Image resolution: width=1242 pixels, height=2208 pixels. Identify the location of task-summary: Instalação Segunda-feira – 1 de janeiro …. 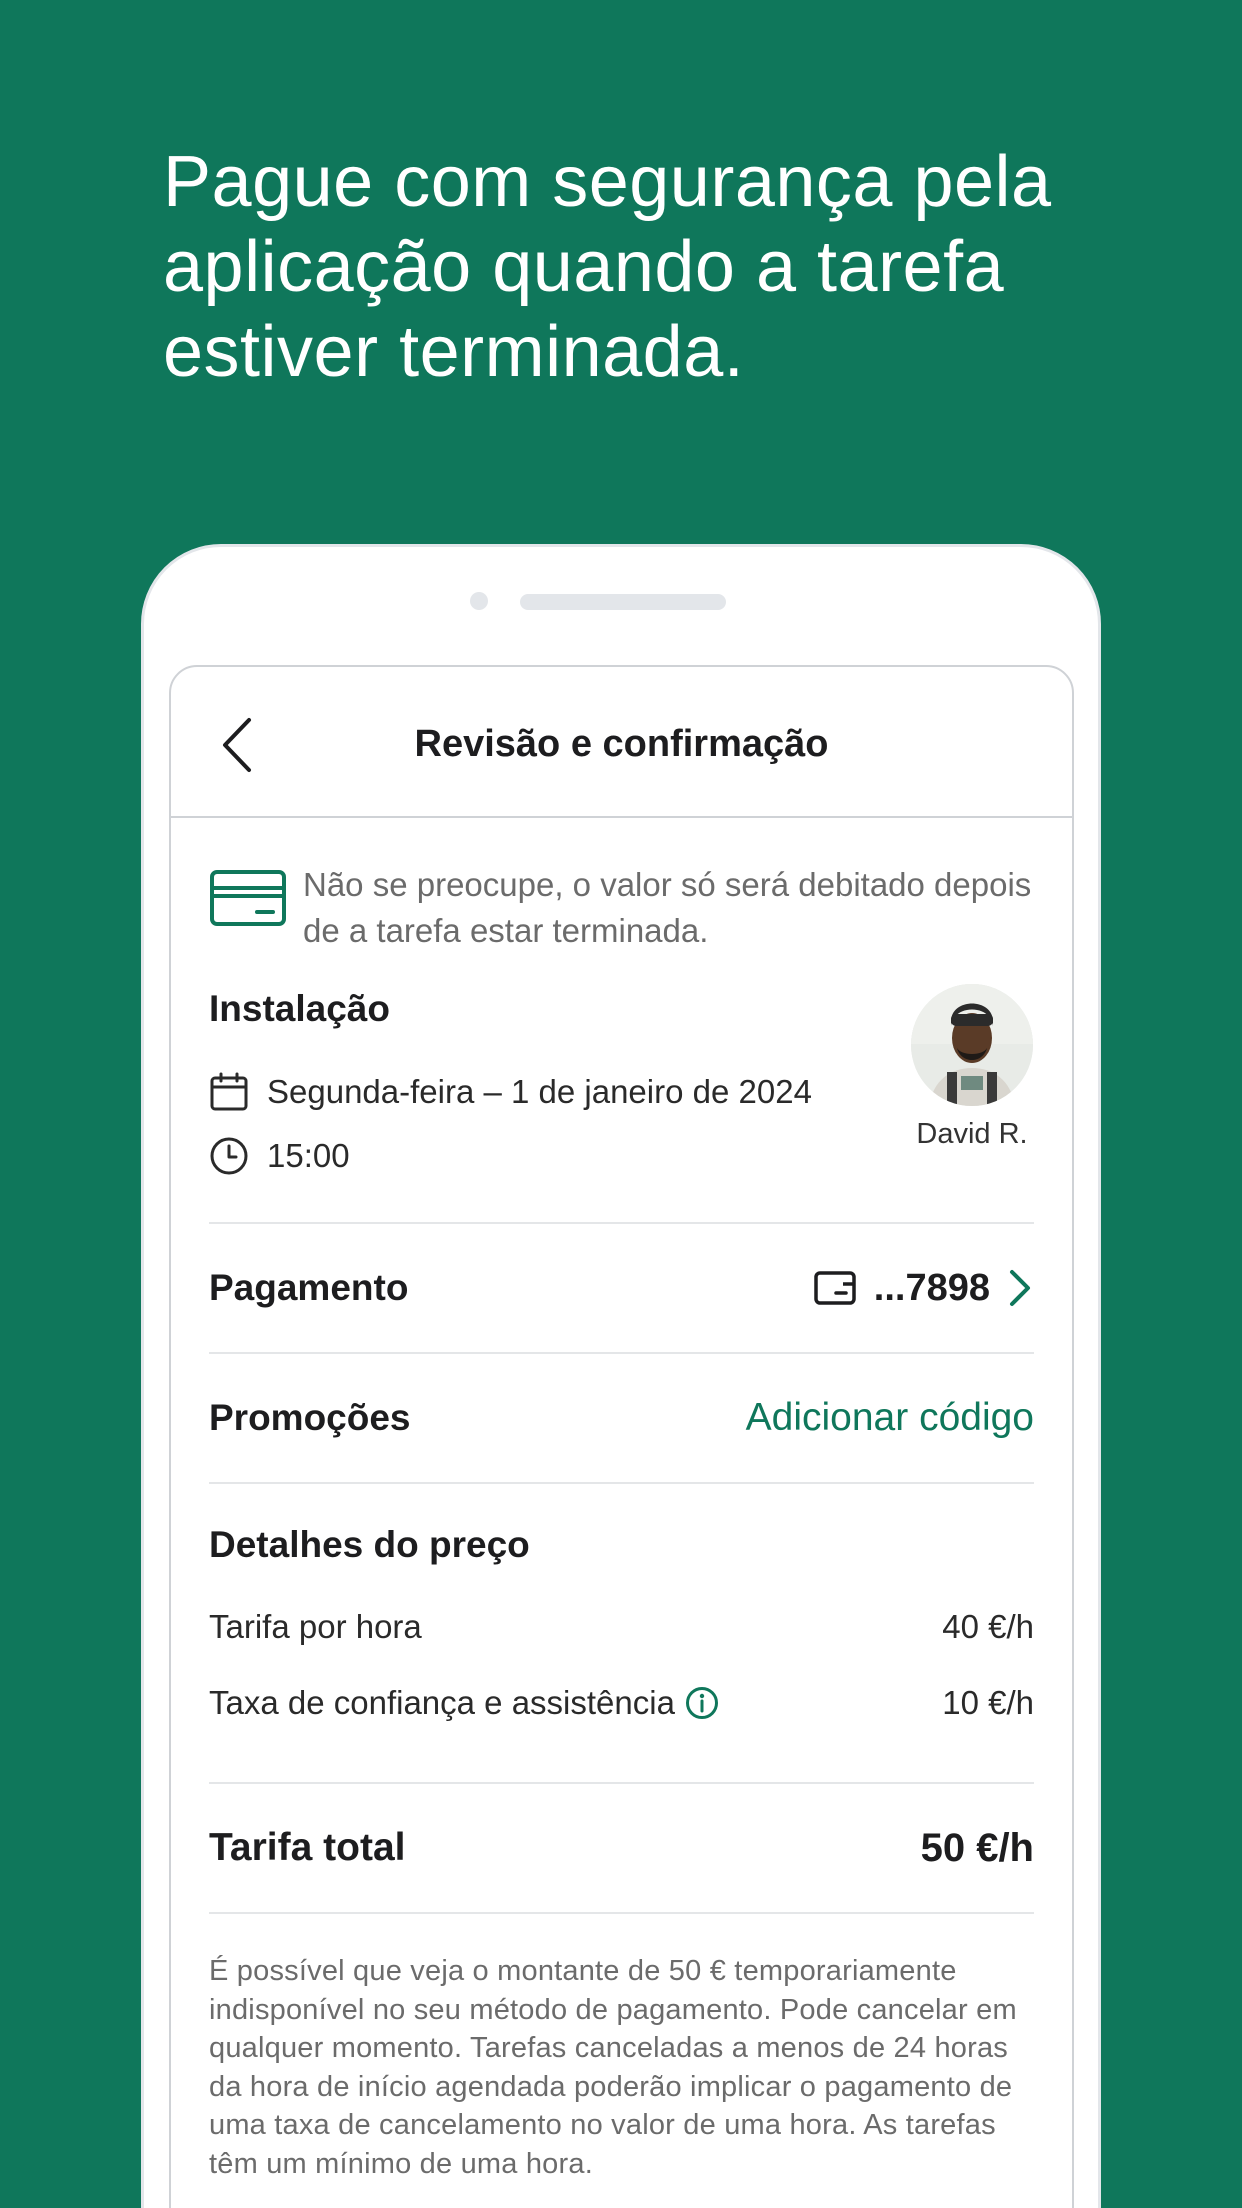
(621, 1104).